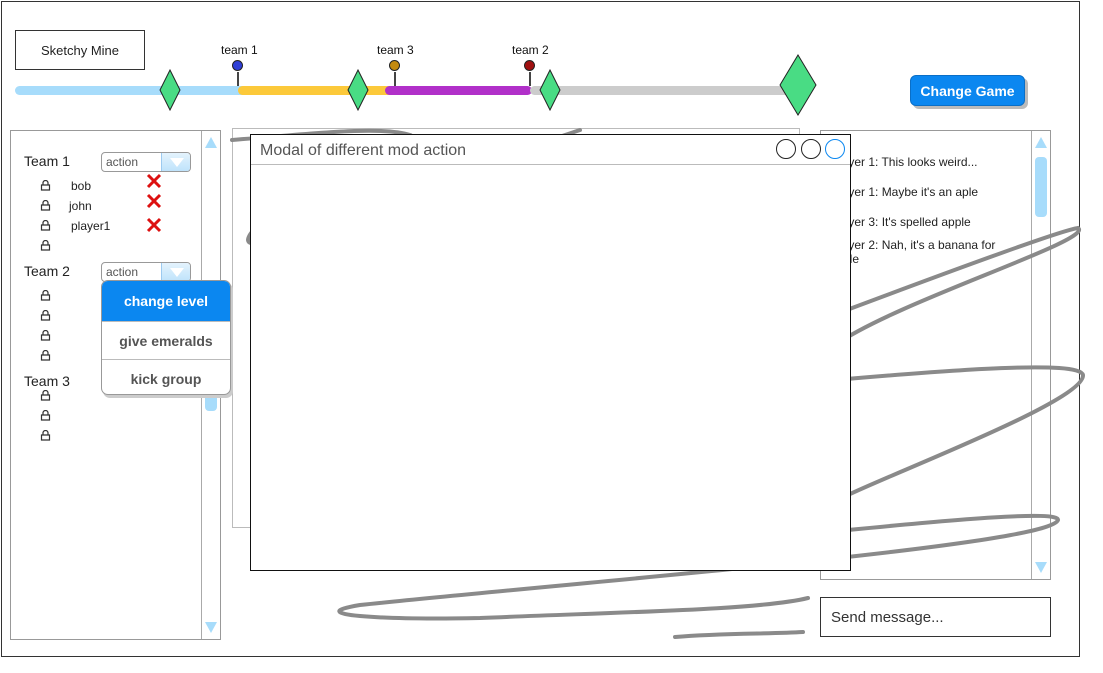  What do you see at coordinates (811, 149) in the screenshot?
I see `maximize-button` at bounding box center [811, 149].